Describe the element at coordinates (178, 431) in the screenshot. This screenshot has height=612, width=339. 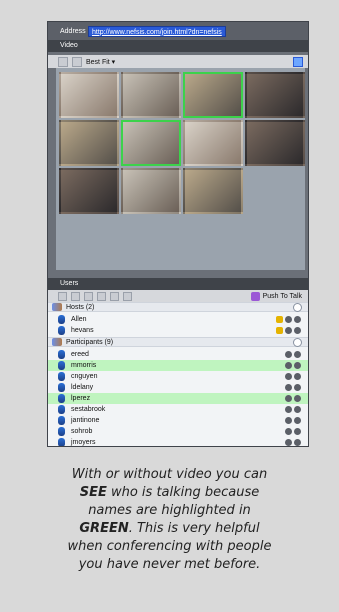
I see `participant-row-sohrob: sohrob` at that location.